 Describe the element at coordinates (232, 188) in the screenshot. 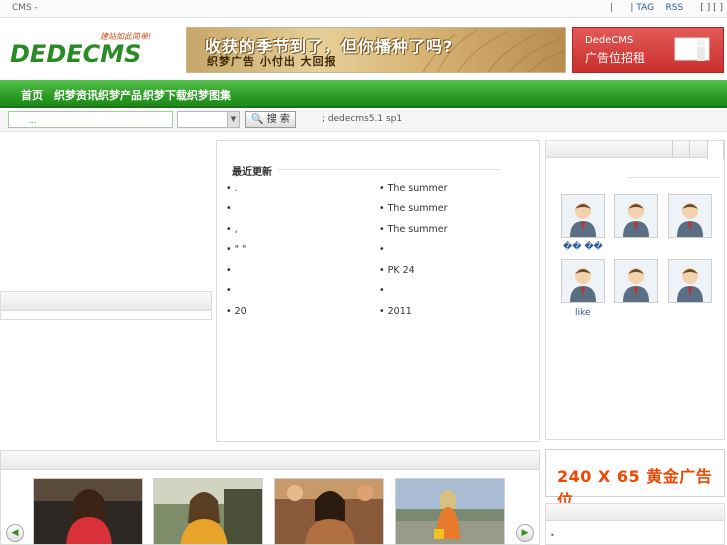

I see `list-item: • .` at that location.